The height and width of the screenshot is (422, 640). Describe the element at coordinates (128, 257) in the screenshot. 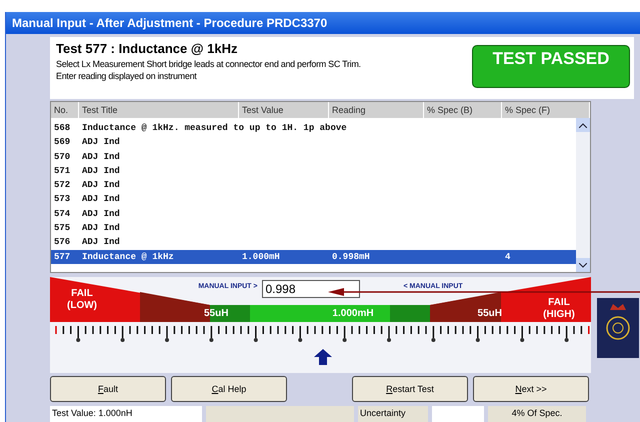

I see `table-cell-text: Inductance @ 1kHz` at that location.